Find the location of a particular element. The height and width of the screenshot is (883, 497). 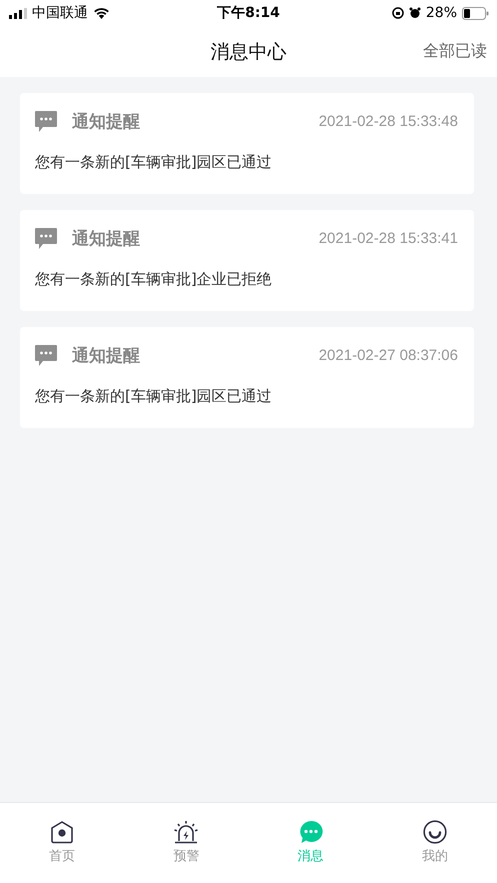

wifi-icon is located at coordinates (101, 13).